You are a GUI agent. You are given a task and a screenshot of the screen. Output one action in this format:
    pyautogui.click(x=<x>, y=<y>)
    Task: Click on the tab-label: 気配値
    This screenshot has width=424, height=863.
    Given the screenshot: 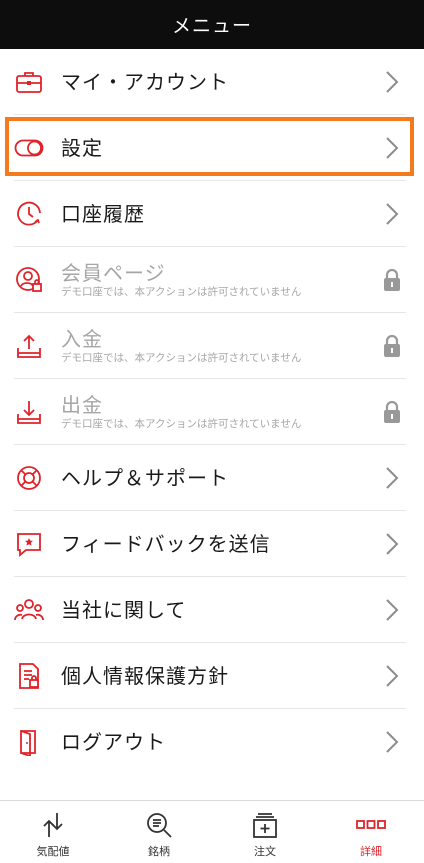 What is the action you would take?
    pyautogui.click(x=53, y=851)
    